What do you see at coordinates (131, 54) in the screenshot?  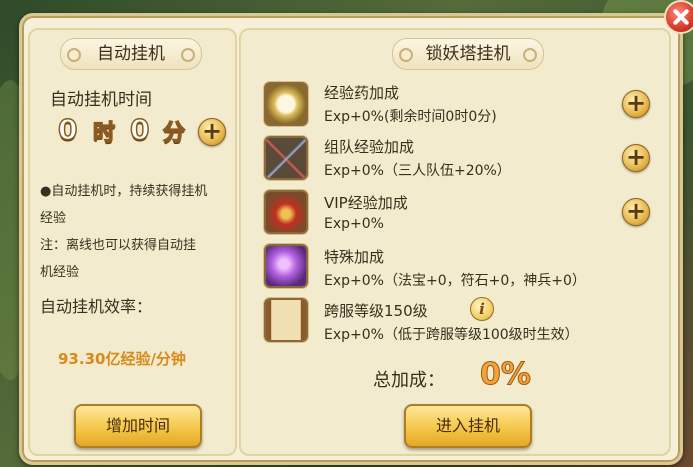 I see `auto-afk-title: 自动挂机` at bounding box center [131, 54].